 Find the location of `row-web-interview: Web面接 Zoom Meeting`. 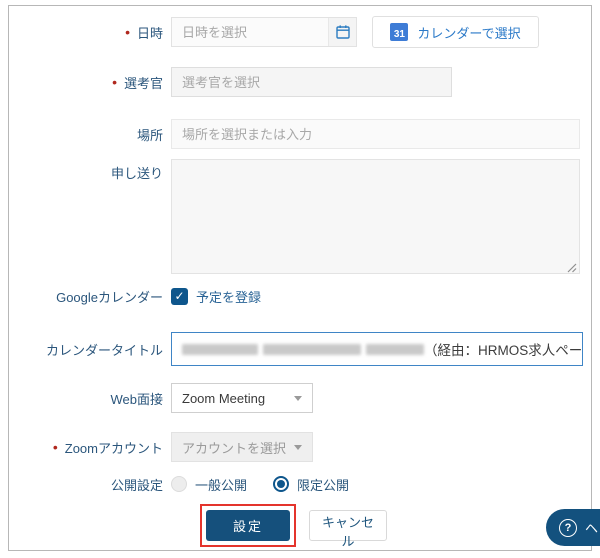

row-web-interview: Web面接 Zoom Meeting is located at coordinates (300, 398).